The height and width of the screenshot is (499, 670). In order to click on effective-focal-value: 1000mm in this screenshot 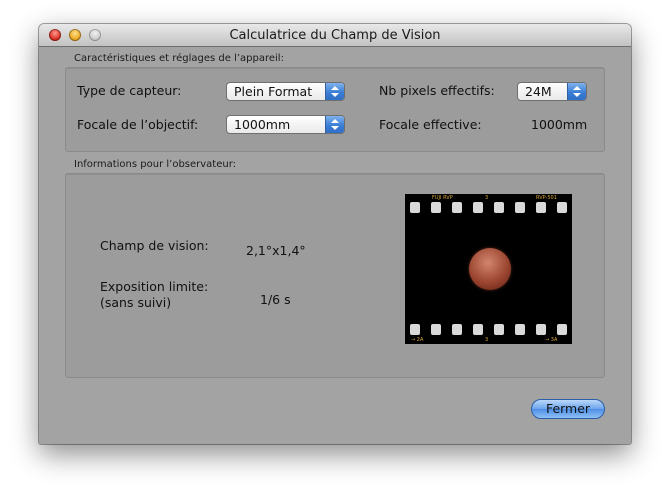, I will do `click(559, 124)`.